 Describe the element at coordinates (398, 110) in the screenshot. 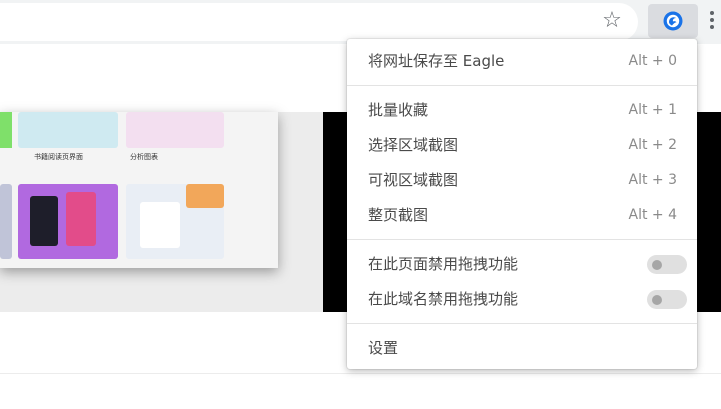

I see `menu-item-label: 批量收藏` at that location.